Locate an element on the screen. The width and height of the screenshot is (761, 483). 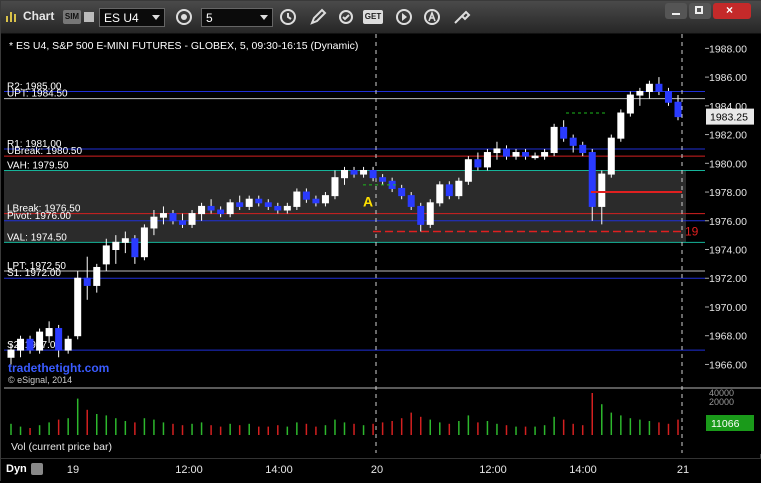
volume-label: Vol (current price bar) is located at coordinates (61, 447).